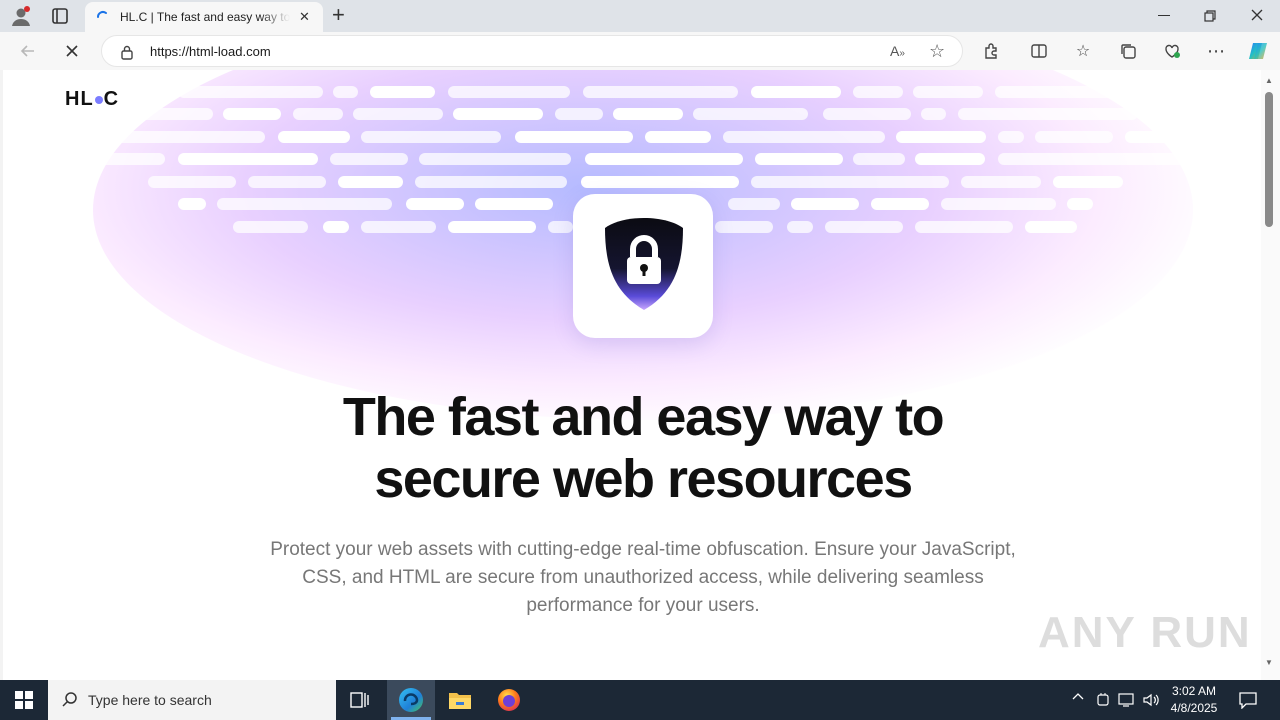 Image resolution: width=1280 pixels, height=720 pixels. Describe the element at coordinates (1257, 15) in the screenshot. I see `close-window-icon` at that location.